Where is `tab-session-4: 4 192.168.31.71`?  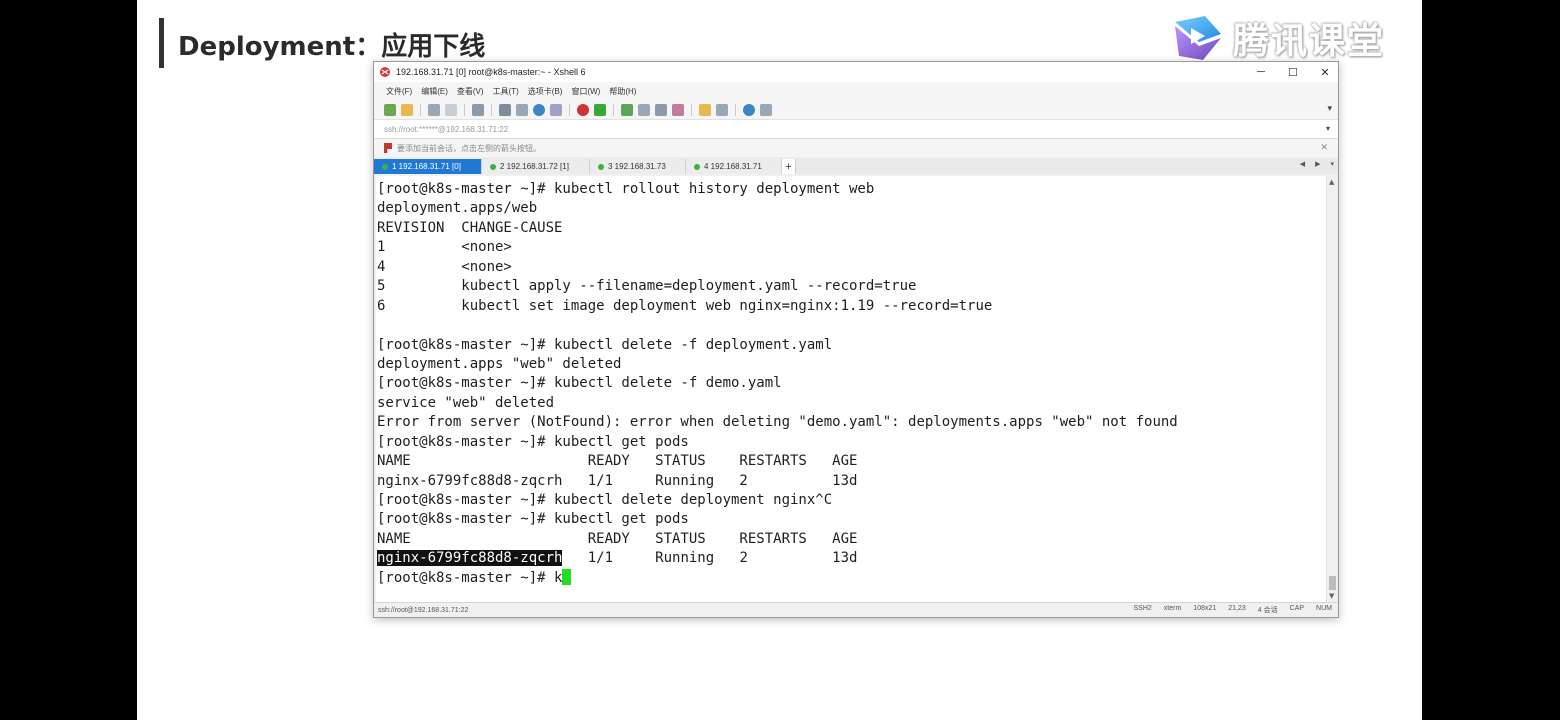
tab-session-4: 4 192.168.31.71 is located at coordinates (734, 166).